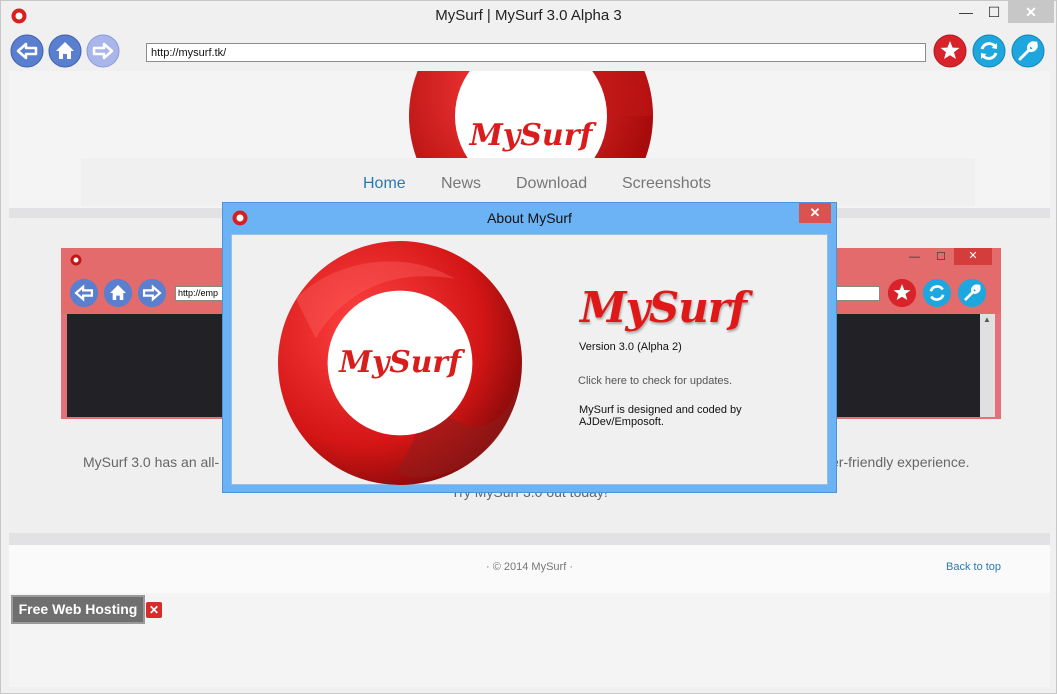  What do you see at coordinates (76, 260) in the screenshot?
I see `screenshot-app-icon` at bounding box center [76, 260].